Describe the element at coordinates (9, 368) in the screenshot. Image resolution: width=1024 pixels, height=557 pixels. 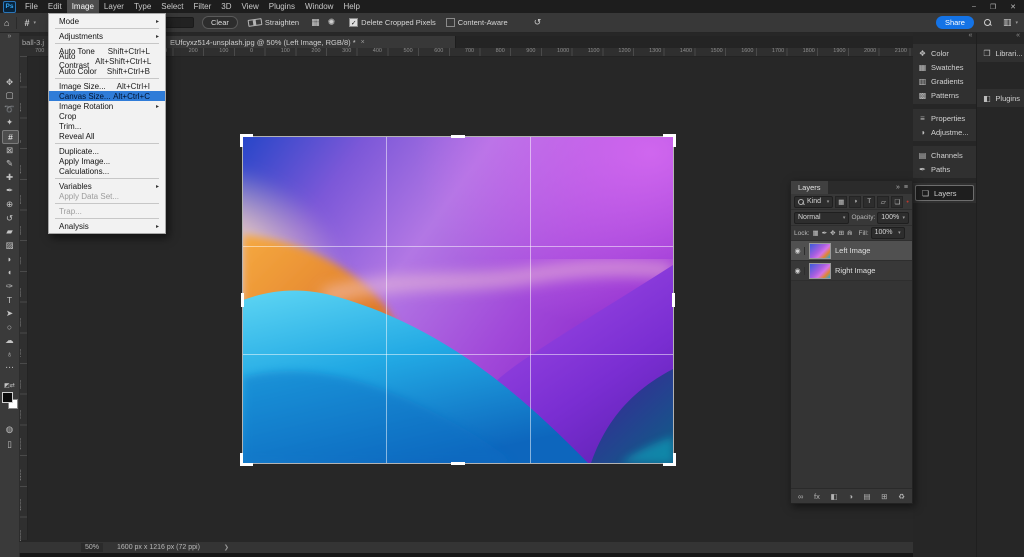
I see `more-tools-ellipsis: ⋯` at that location.